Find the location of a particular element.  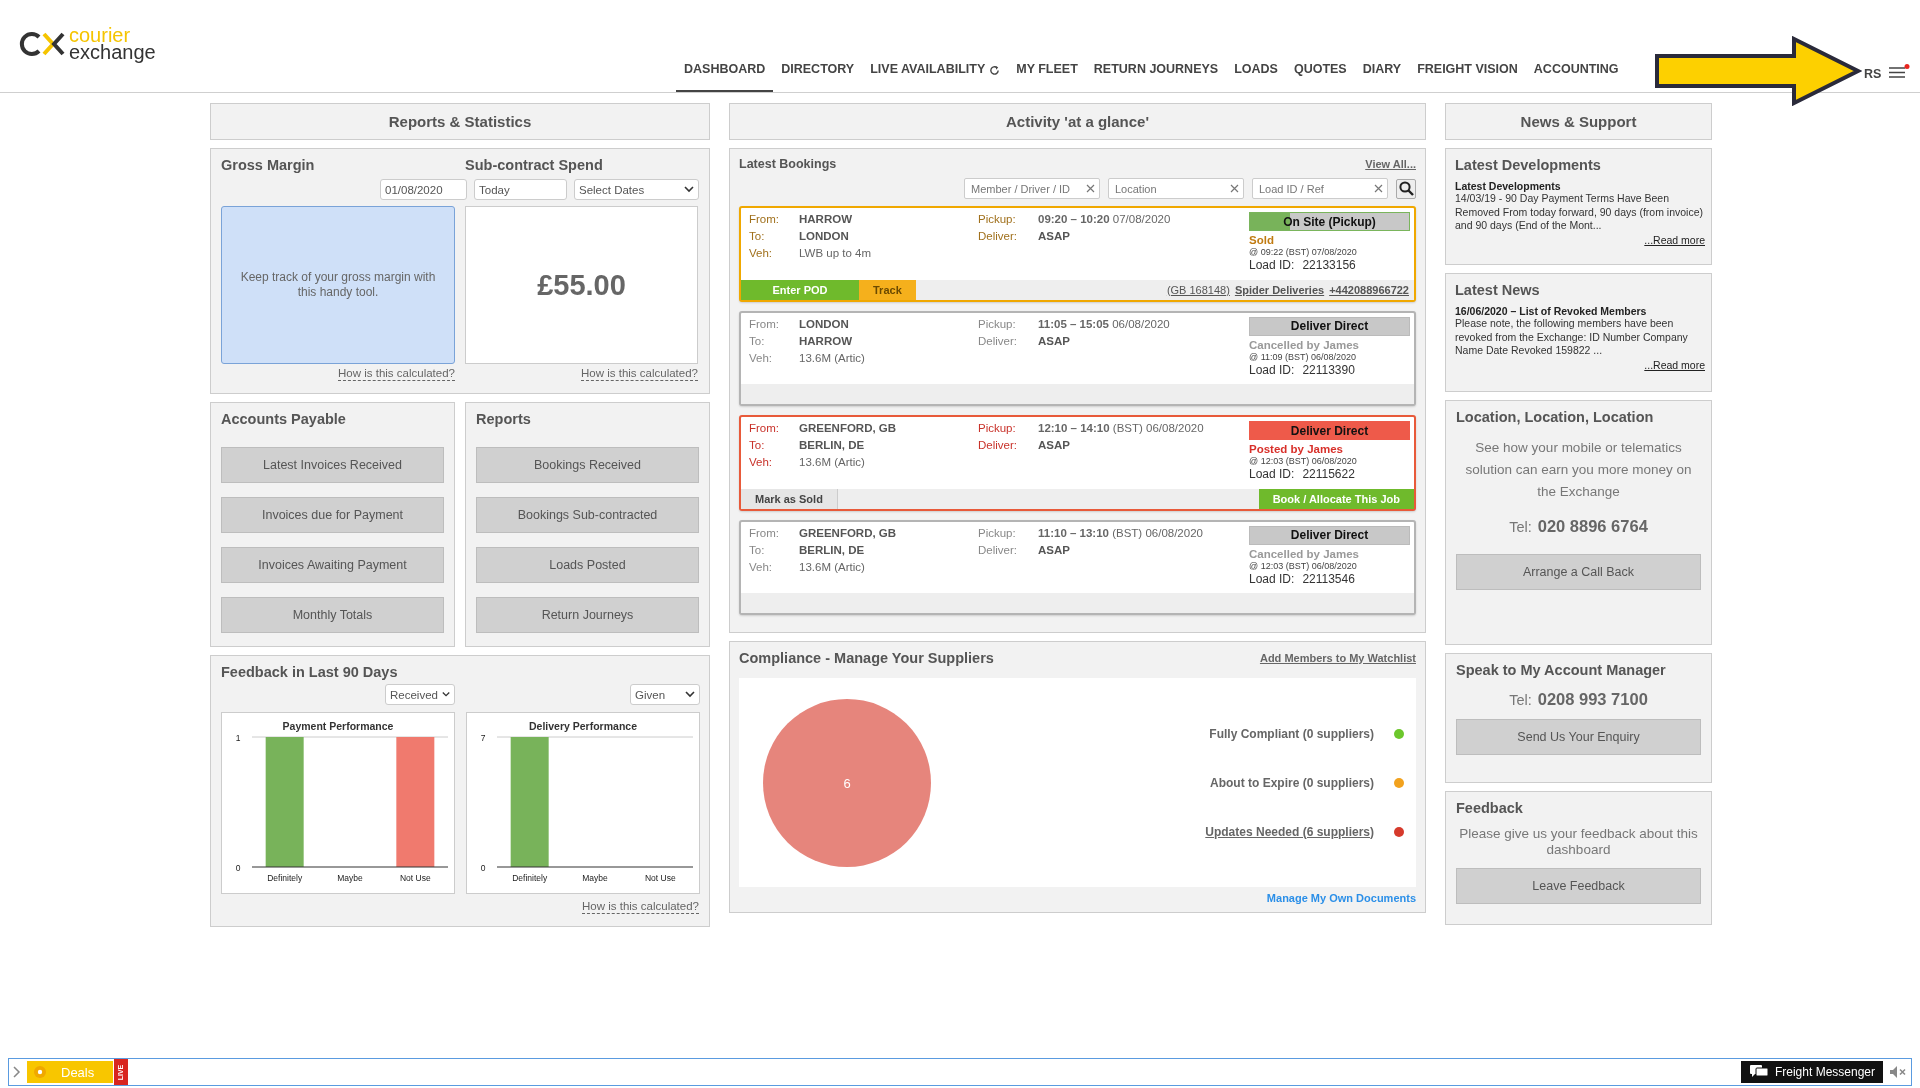

nav-tab: RETURN JOURNEYS is located at coordinates (1156, 76).